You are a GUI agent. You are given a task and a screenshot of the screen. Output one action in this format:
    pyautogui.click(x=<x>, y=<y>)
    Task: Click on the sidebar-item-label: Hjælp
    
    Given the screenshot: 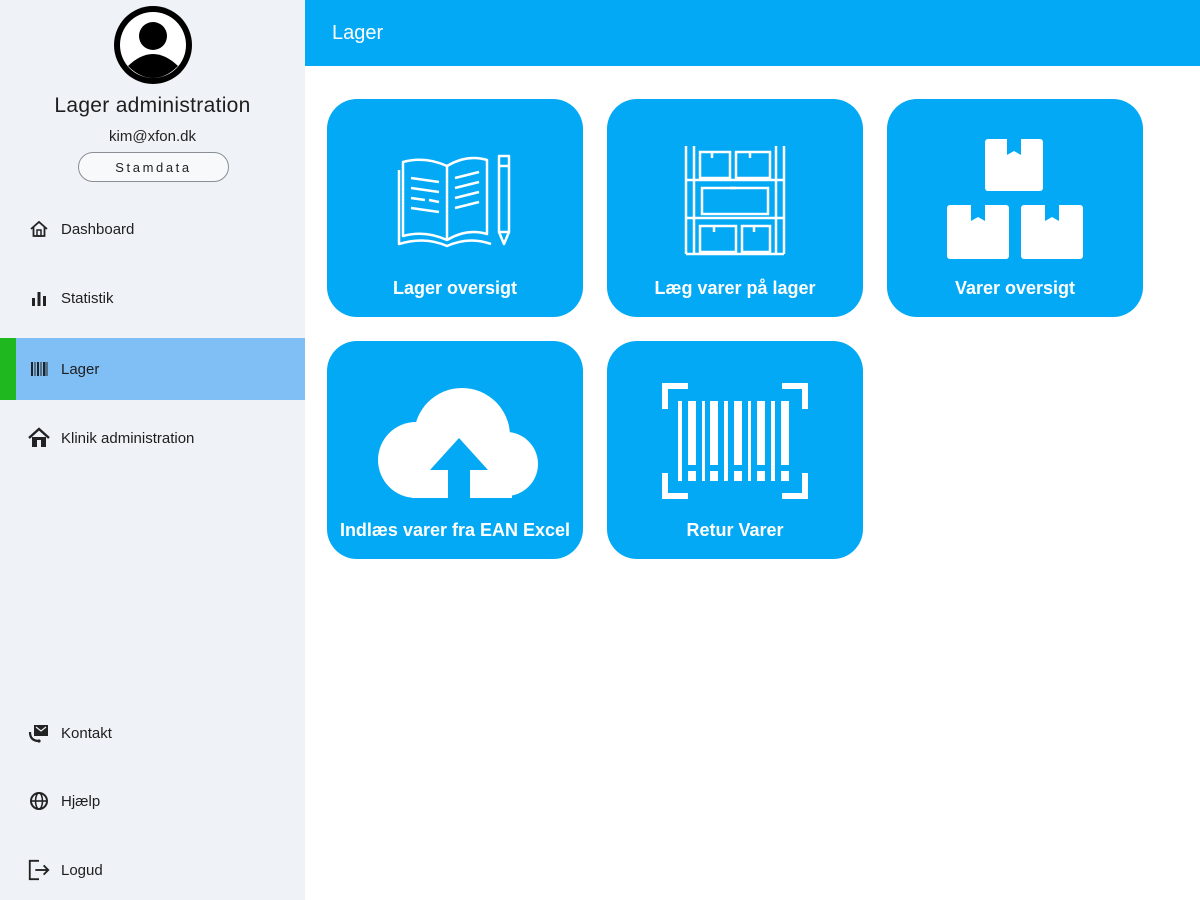 What is the action you would take?
    pyautogui.click(x=81, y=801)
    